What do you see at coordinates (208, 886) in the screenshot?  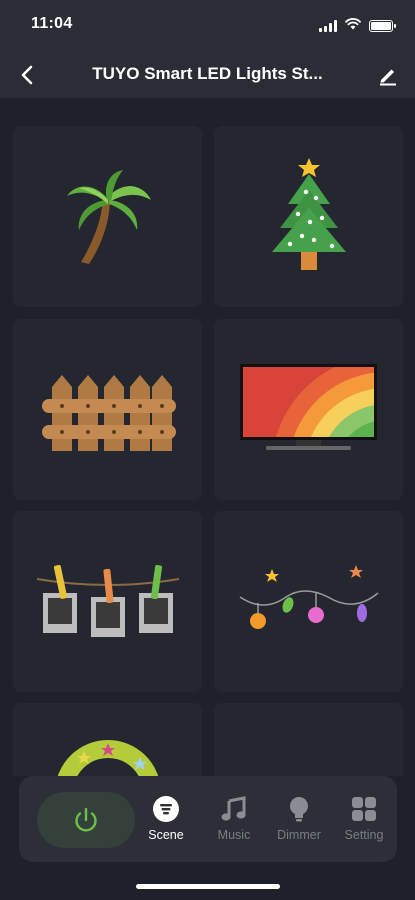 I see `home-indicator` at bounding box center [208, 886].